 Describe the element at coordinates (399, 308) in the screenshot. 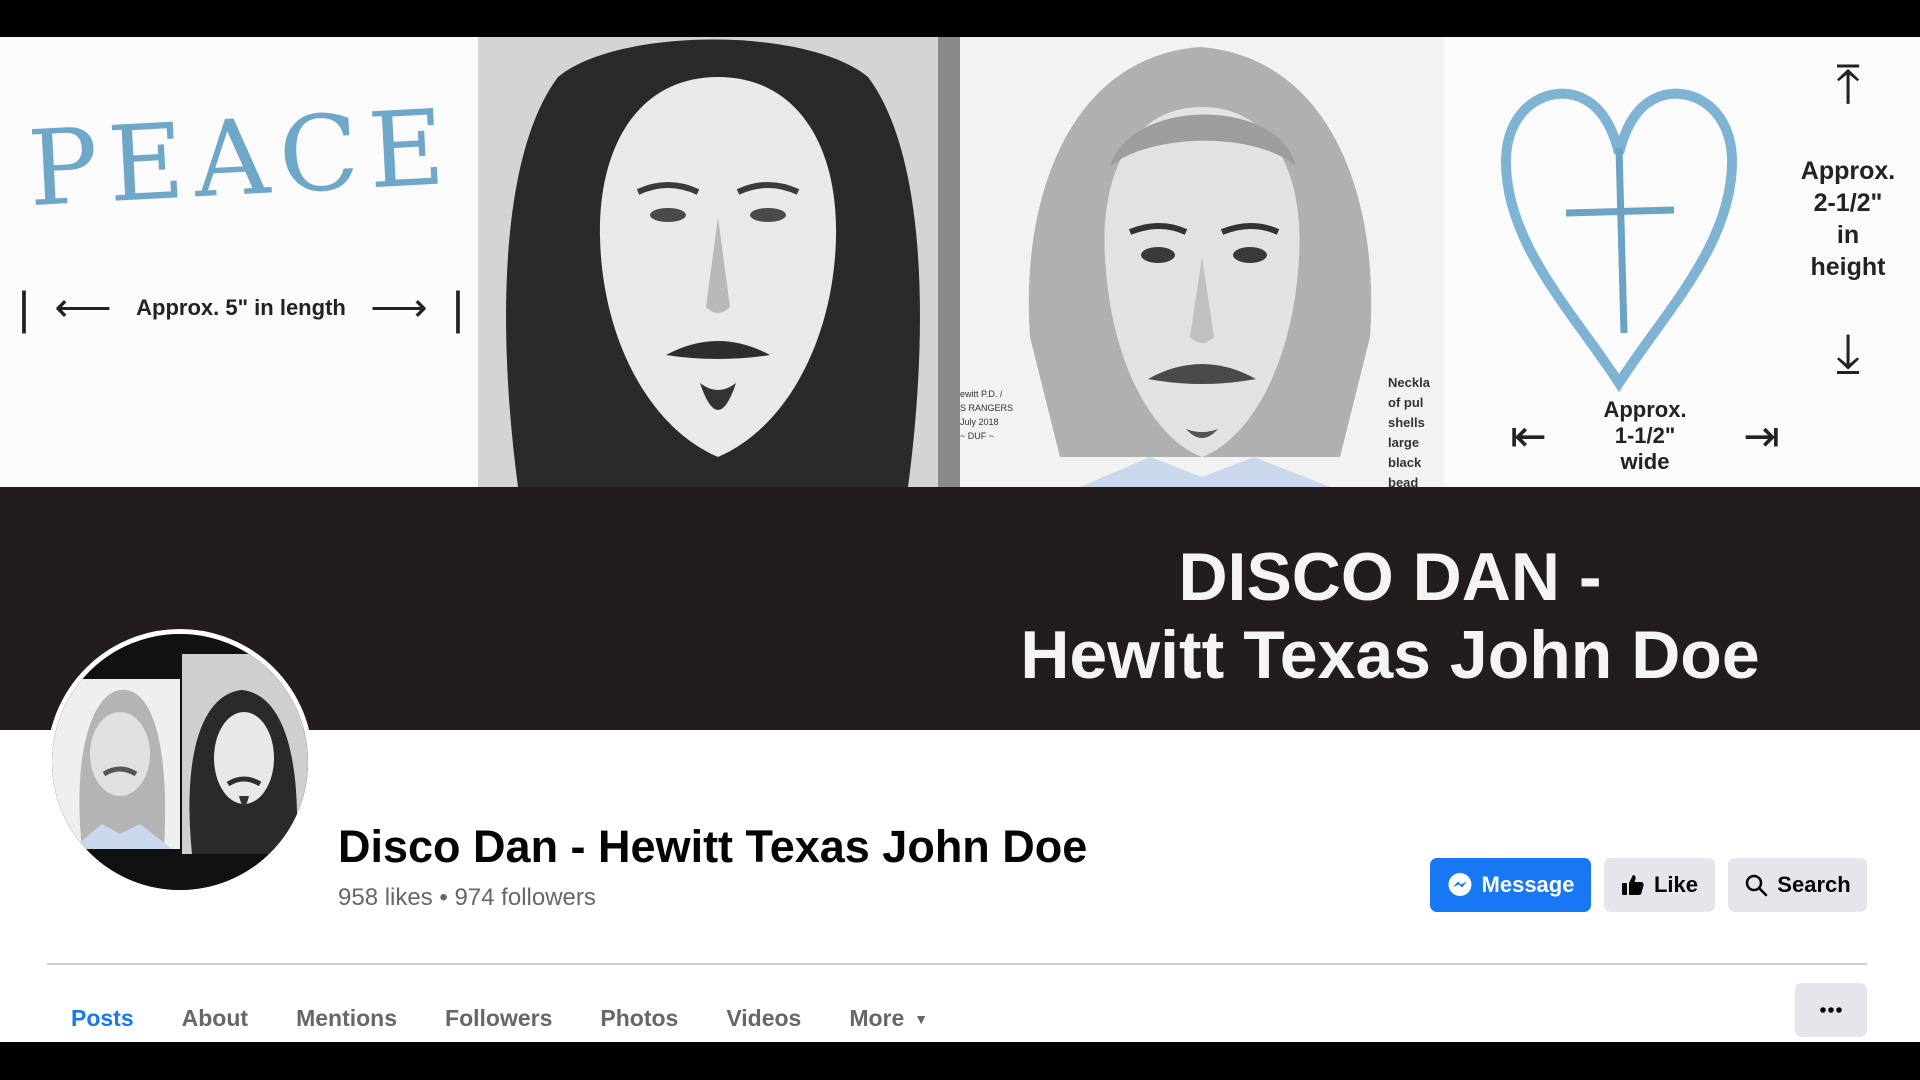

I see `arrow-right-icon: ⟶` at that location.